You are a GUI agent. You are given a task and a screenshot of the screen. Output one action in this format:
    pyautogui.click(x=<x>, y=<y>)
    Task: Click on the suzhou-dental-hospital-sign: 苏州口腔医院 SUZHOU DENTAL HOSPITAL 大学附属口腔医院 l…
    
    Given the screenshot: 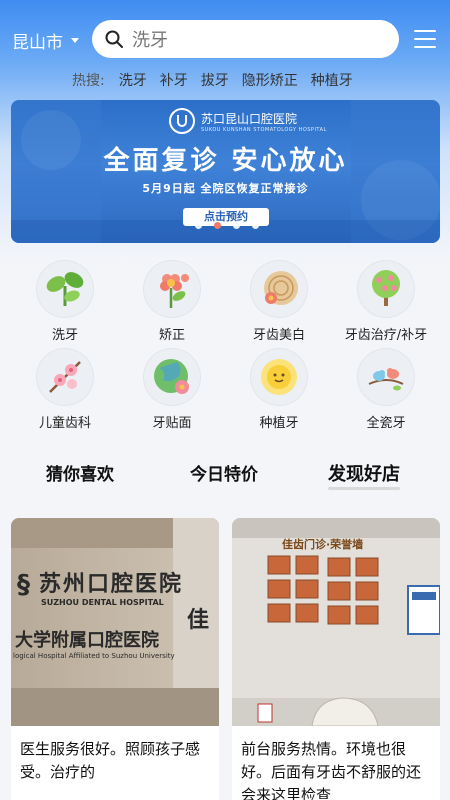 What is the action you would take?
    pyautogui.click(x=115, y=622)
    